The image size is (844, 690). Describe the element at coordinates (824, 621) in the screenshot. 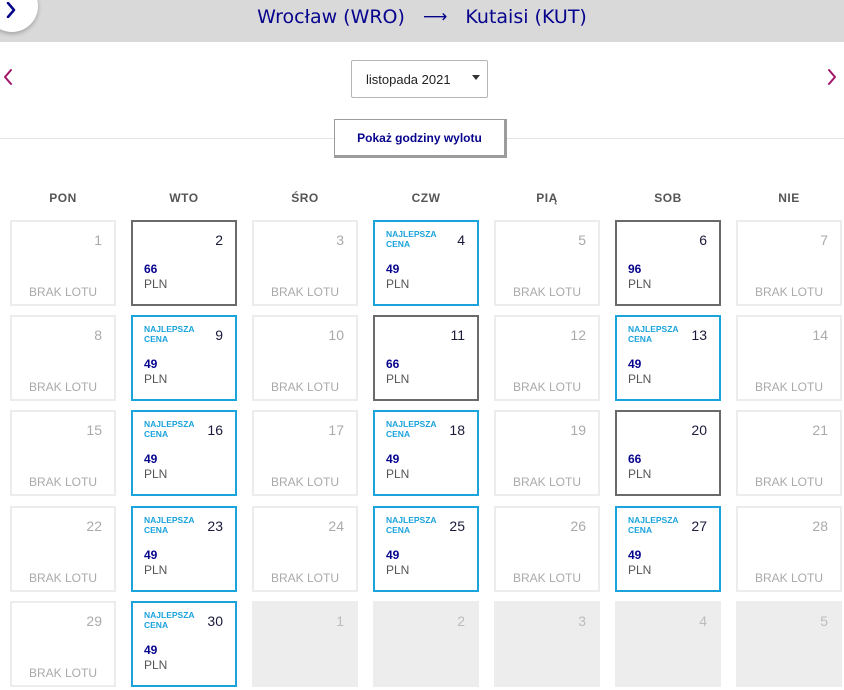

I see `day-number: 5` at that location.